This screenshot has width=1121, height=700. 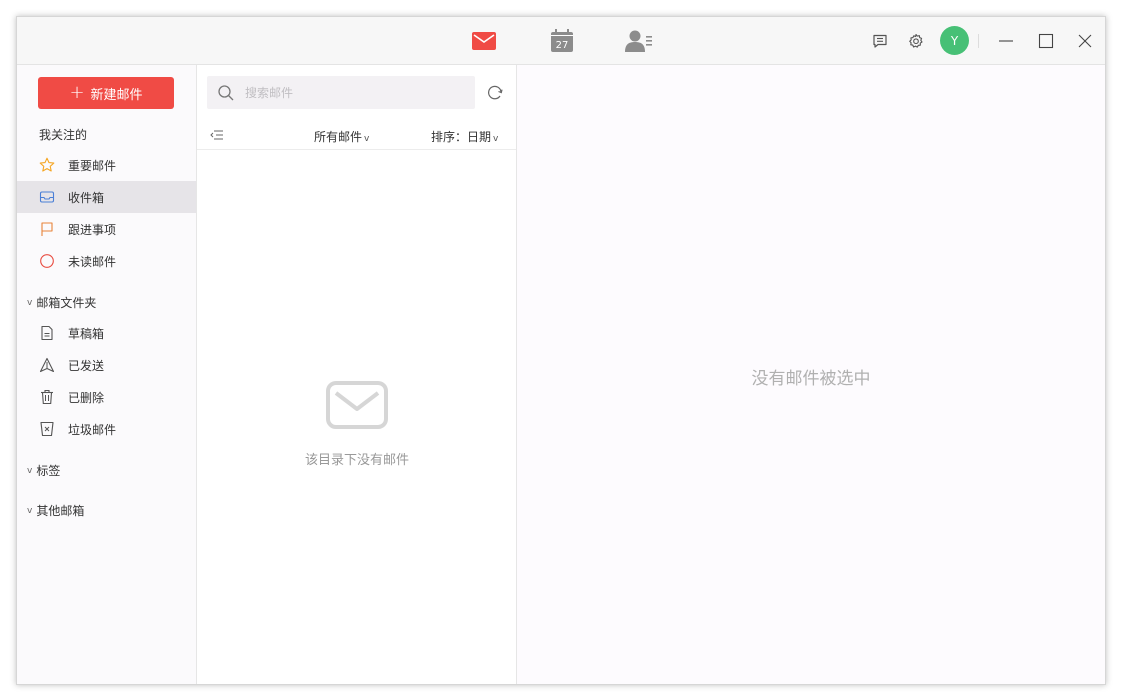 I want to click on sidebar-item-unread: 未读邮件, so click(x=106, y=261).